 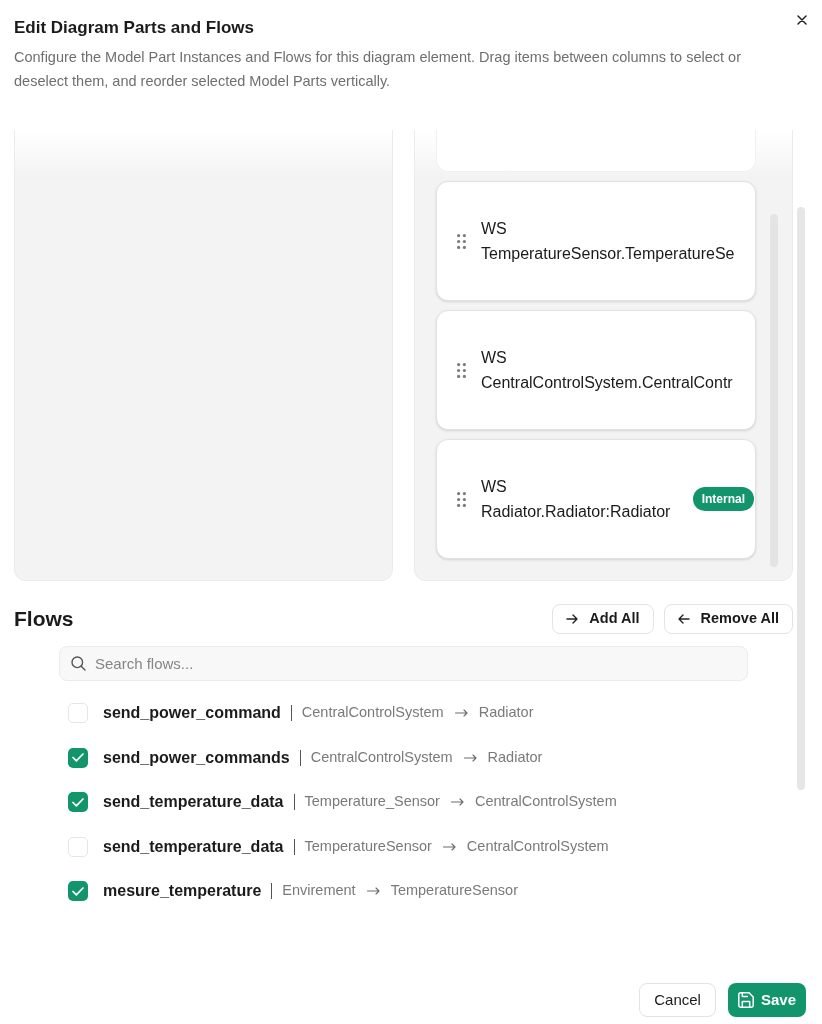 I want to click on scrollbar-thumb, so click(x=801, y=498).